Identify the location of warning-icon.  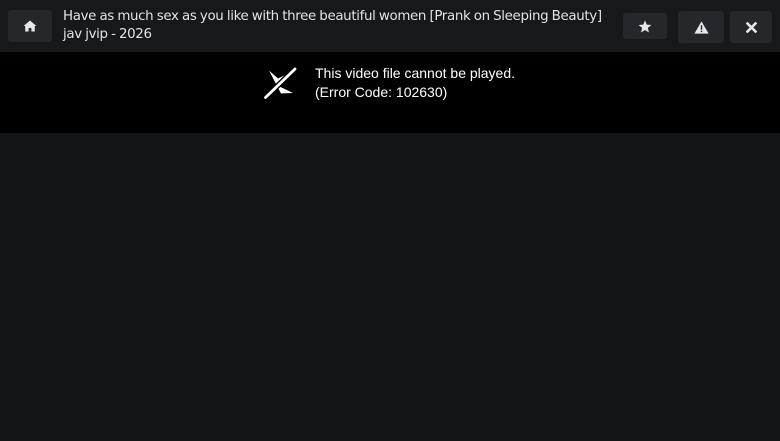
(701, 27).